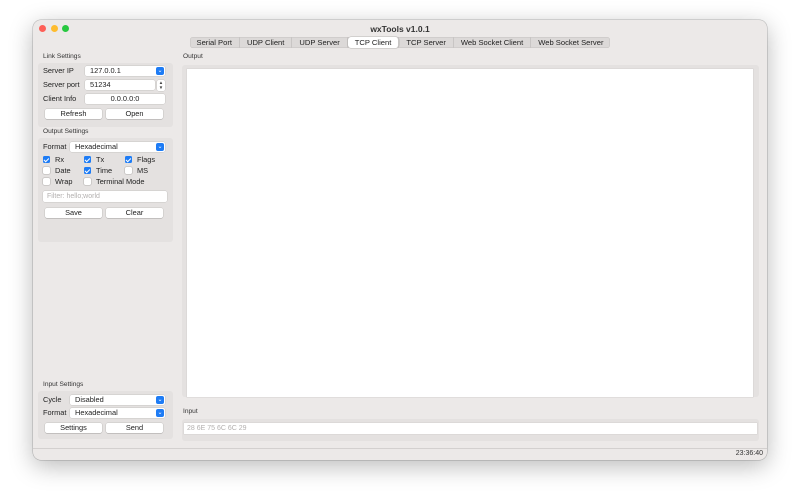 The width and height of the screenshot is (800, 500). What do you see at coordinates (117, 400) in the screenshot?
I see `cycle-select: Disabled ⌄` at bounding box center [117, 400].